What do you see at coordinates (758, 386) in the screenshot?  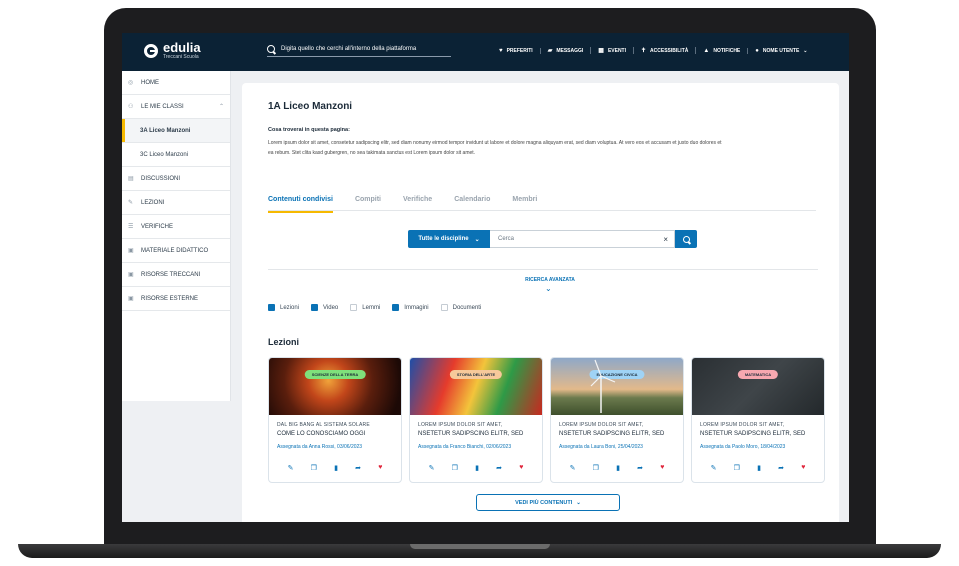 I see `lesson-thumbnail: MATEMATICA` at bounding box center [758, 386].